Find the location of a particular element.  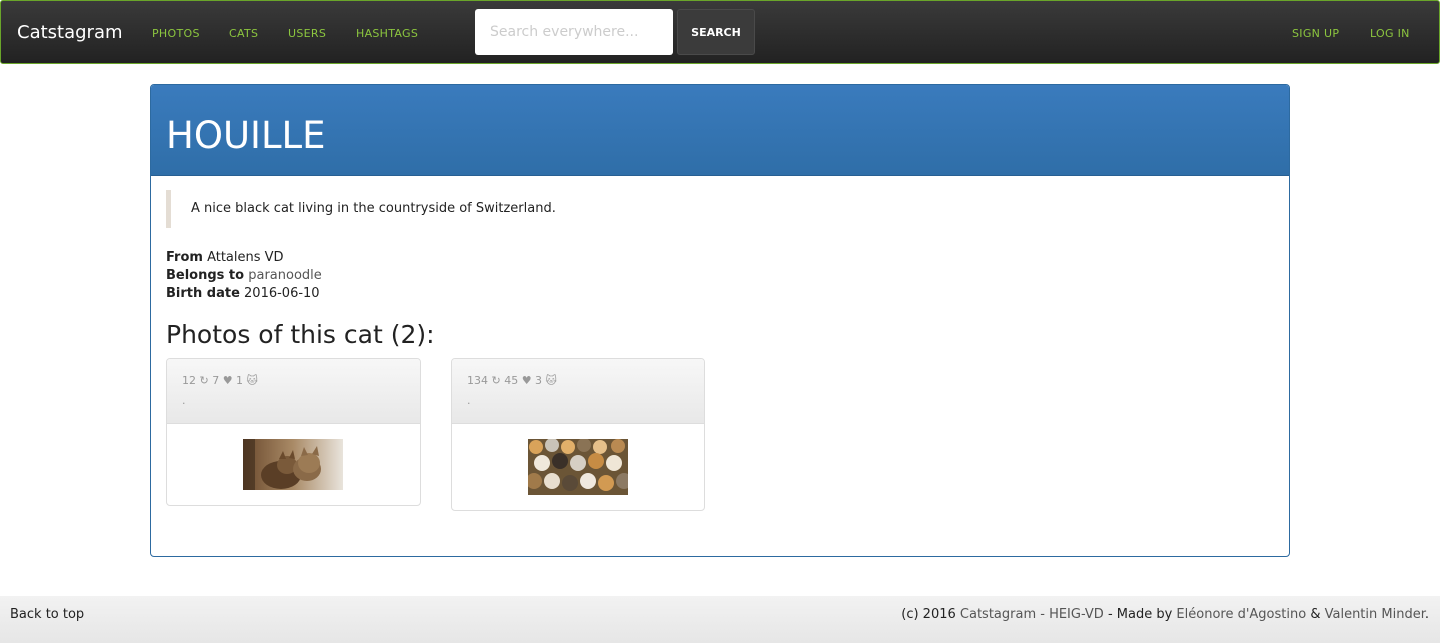

nav-link-hashtags: HASHTAGS is located at coordinates (387, 33).